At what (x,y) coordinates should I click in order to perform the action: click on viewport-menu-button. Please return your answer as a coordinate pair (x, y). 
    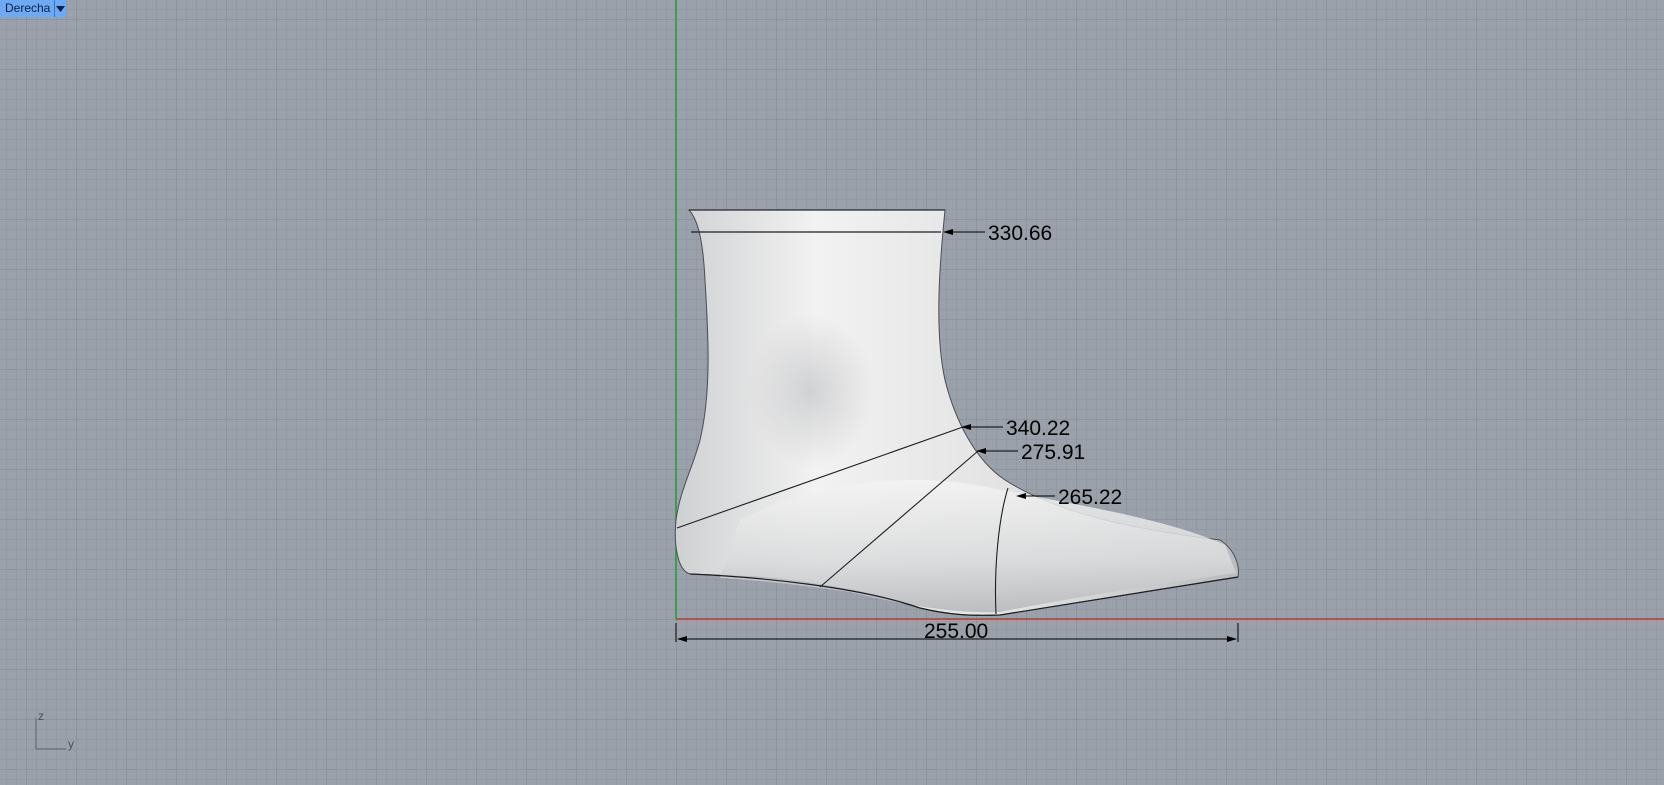
    Looking at the image, I should click on (61, 8).